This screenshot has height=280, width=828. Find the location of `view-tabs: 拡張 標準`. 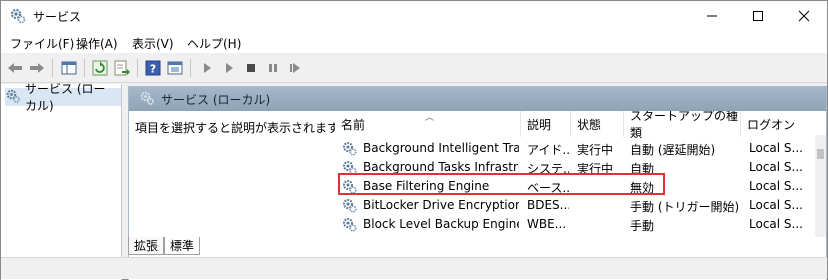

view-tabs: 拡張 標準 is located at coordinates (164, 246).